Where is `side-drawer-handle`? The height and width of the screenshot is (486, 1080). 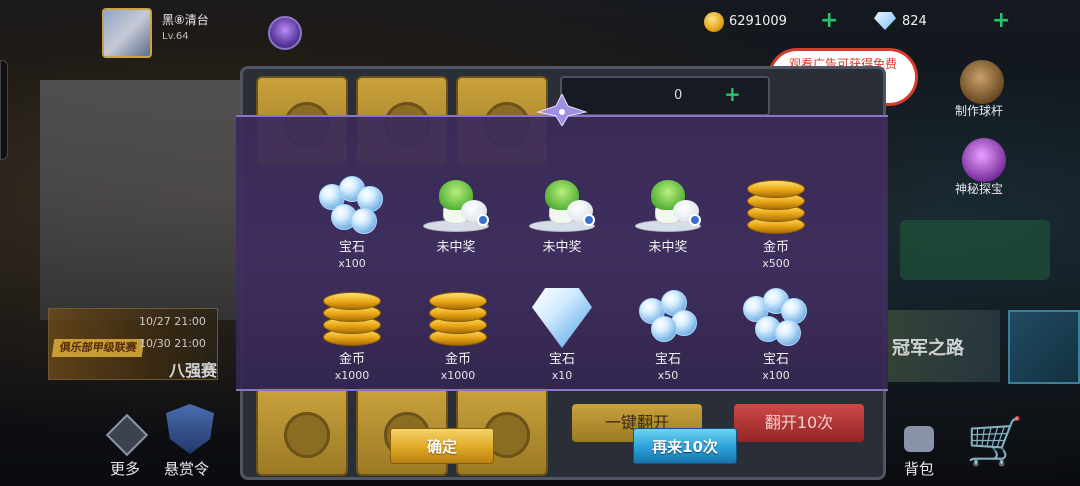 side-drawer-handle is located at coordinates (4, 110).